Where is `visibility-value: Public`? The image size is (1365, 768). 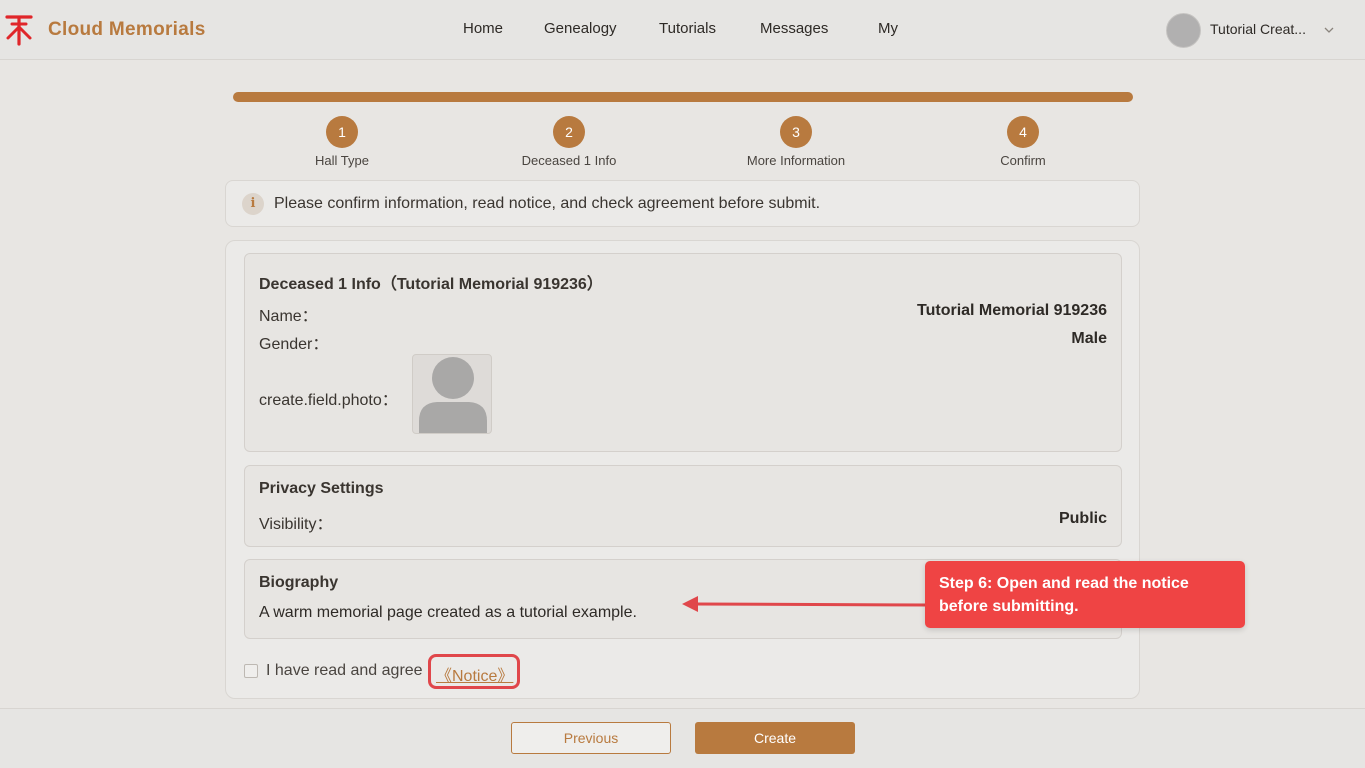
visibility-value: Public is located at coordinates (1082, 518).